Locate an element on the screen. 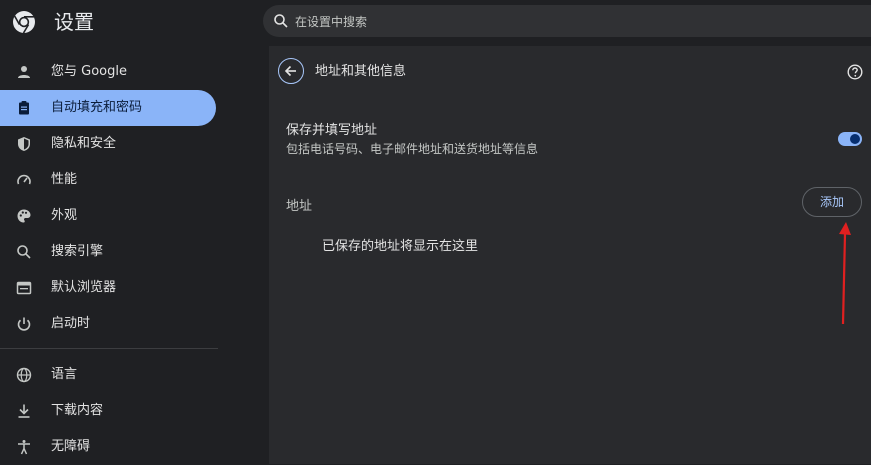 This screenshot has height=465, width=871. sidebar-item-autofill: 自动填充和密码 is located at coordinates (108, 108).